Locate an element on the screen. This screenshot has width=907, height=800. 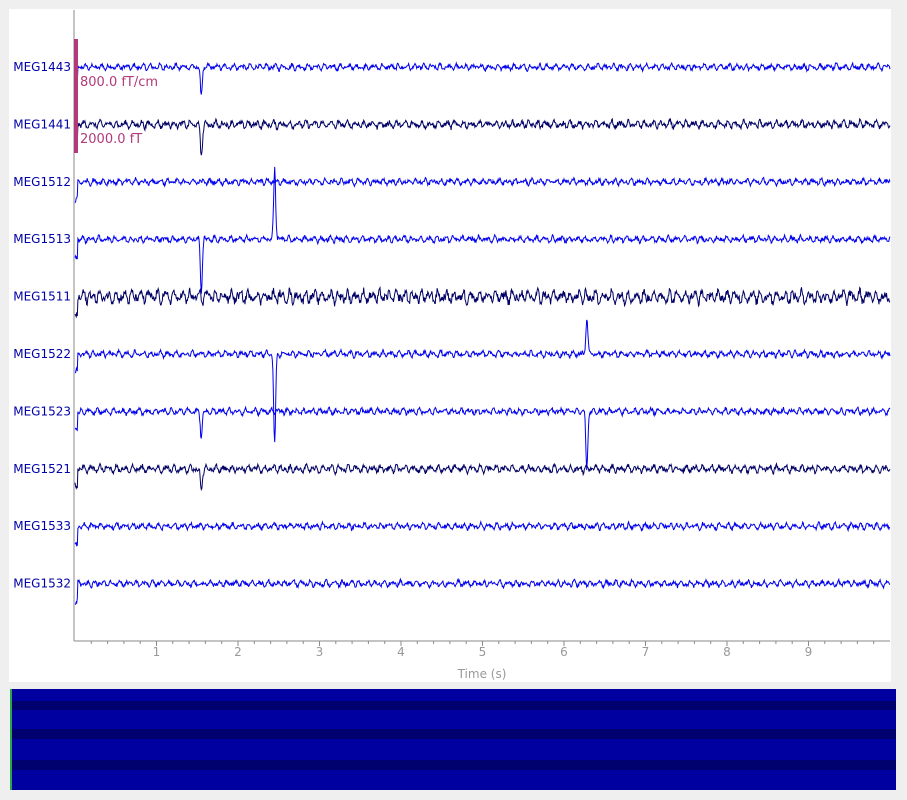
channel-label-meg1512: MEG1512 is located at coordinates (42, 182).